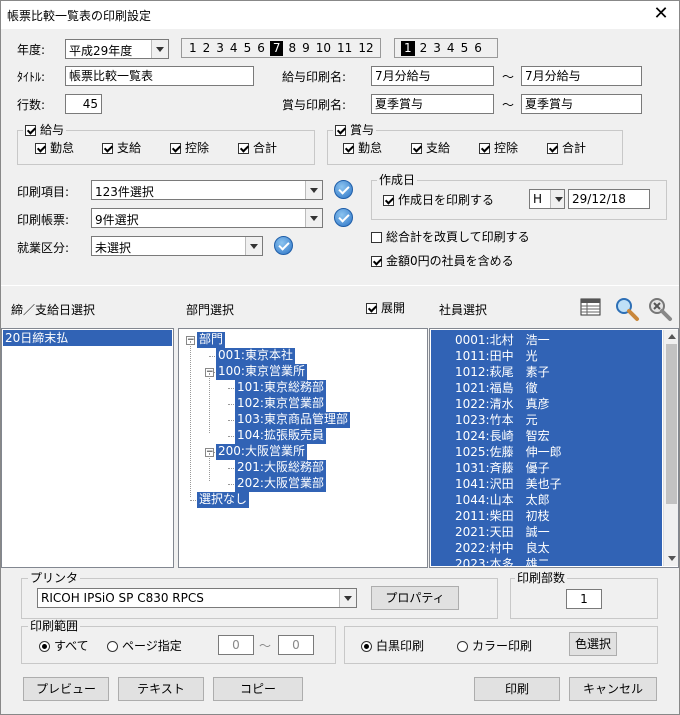  Describe the element at coordinates (340, 130) in the screenshot. I see `bonus-checkbox` at that location.